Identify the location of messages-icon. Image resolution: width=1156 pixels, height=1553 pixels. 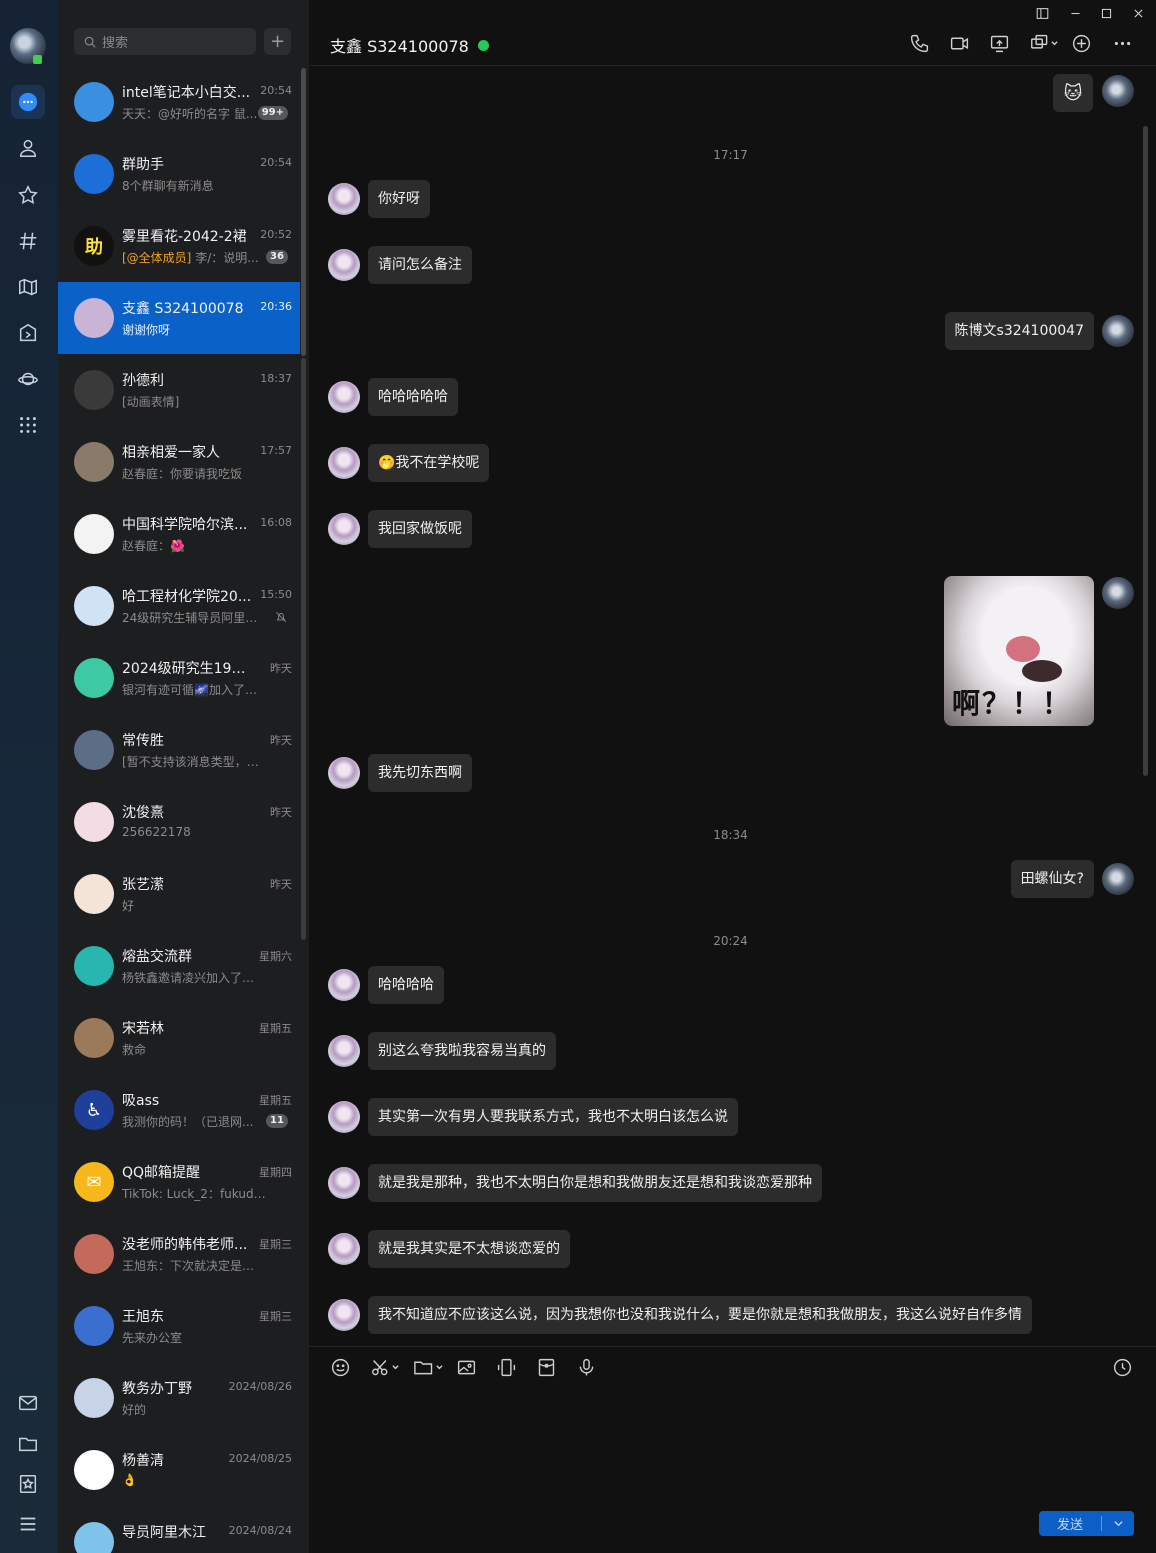
(28, 102).